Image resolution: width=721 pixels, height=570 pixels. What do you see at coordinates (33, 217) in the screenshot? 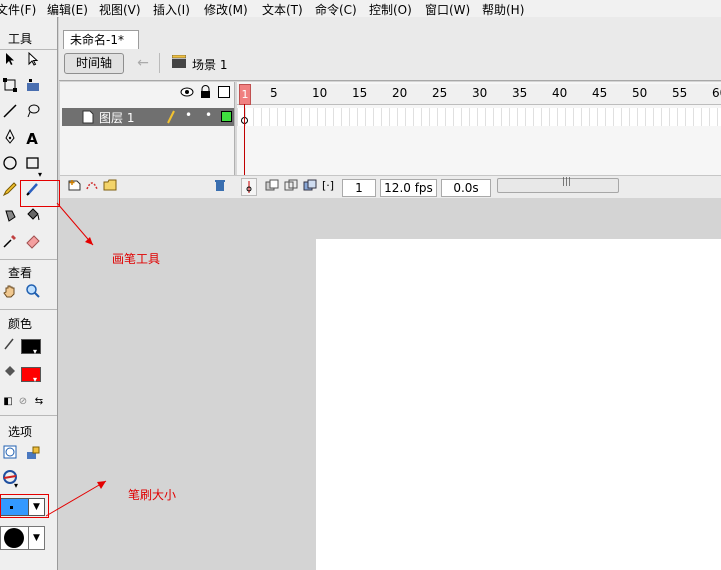
I see `paint-bucket-tool-icon` at bounding box center [33, 217].